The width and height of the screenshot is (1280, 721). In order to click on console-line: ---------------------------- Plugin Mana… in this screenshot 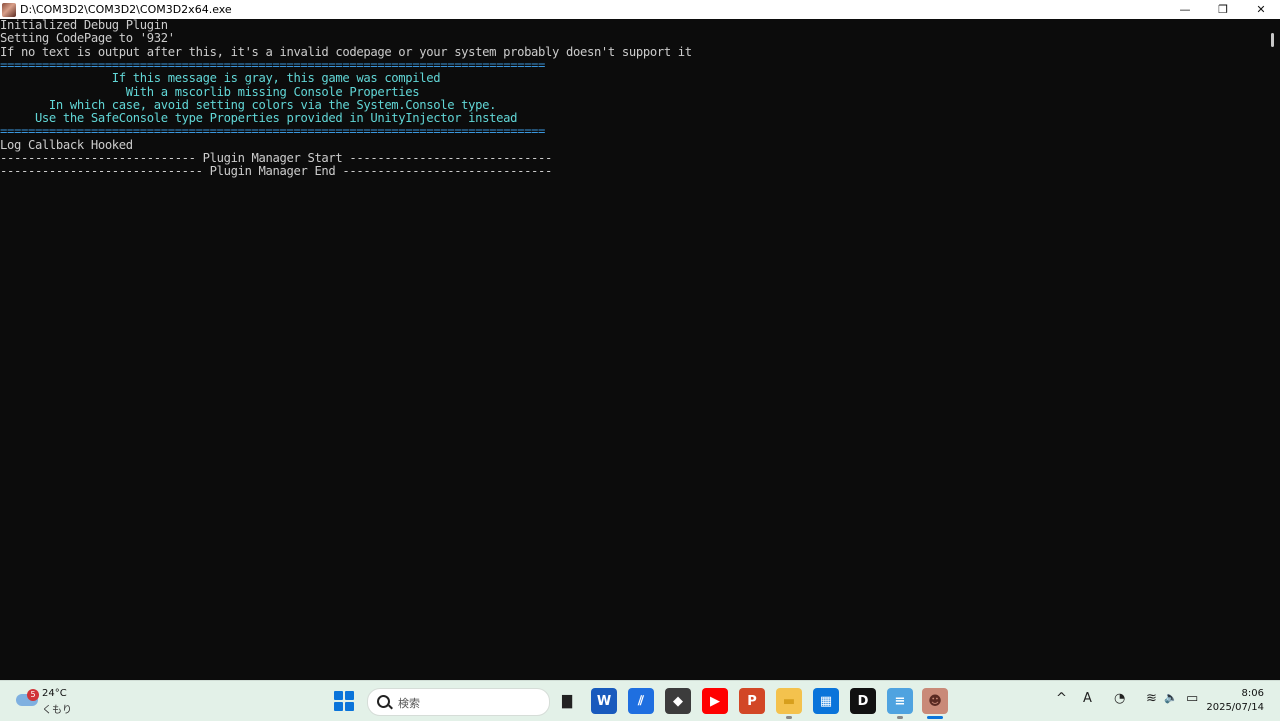, I will do `click(276, 158)`.